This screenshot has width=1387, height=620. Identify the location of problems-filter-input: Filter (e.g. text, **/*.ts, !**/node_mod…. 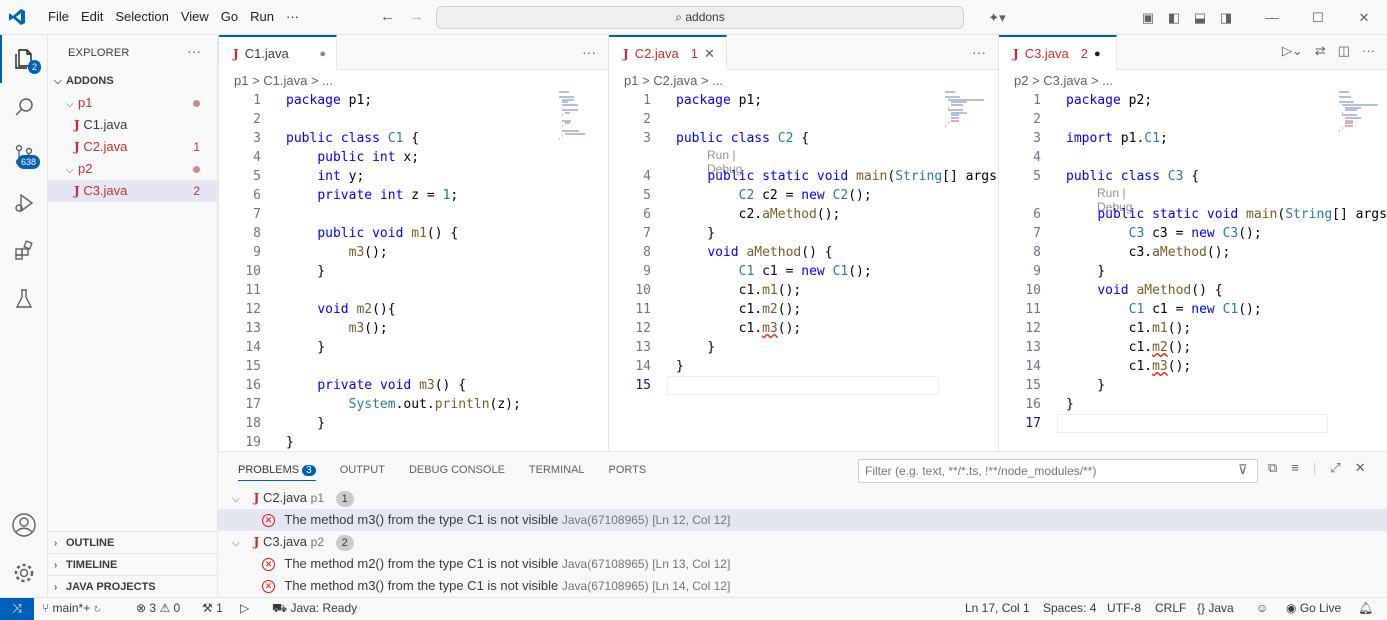
(1058, 471).